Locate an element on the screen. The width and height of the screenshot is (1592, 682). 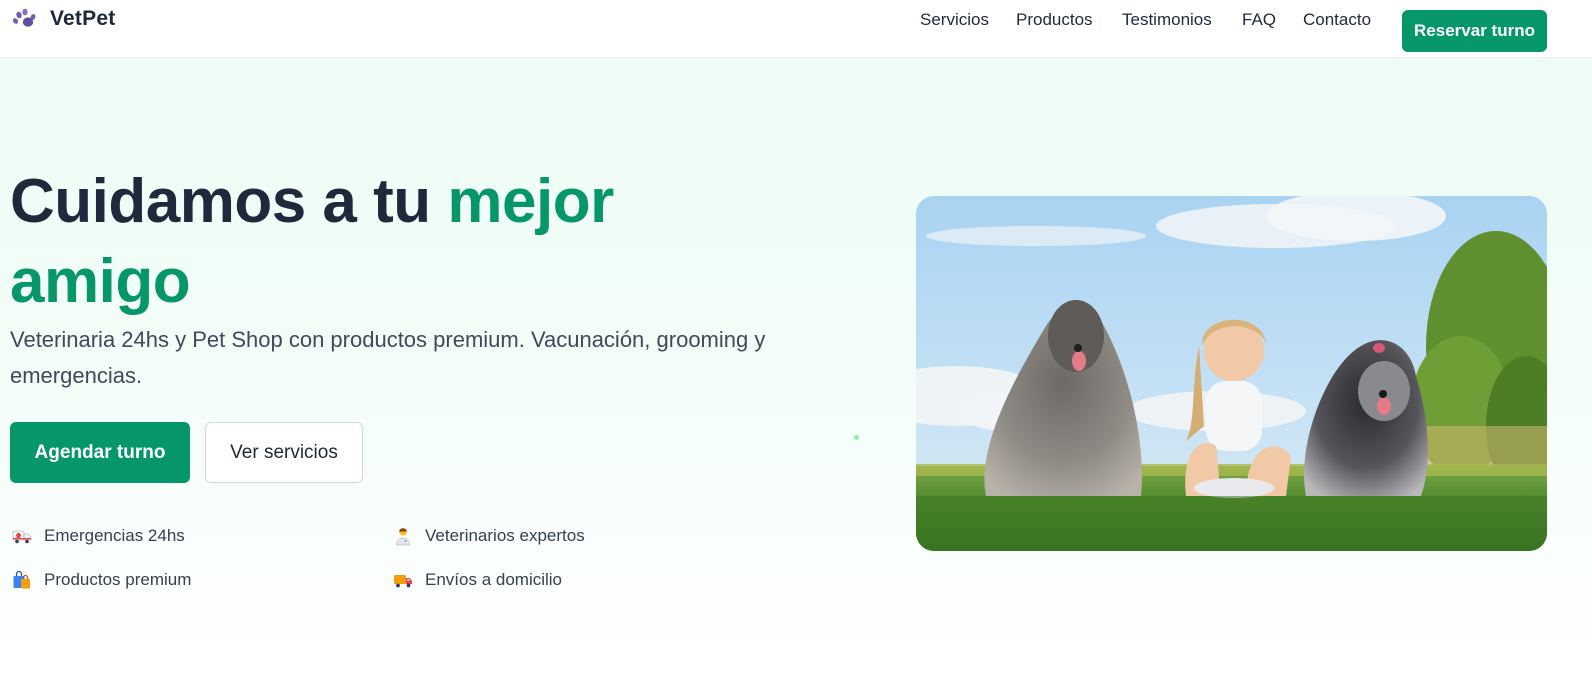
paw-icon is located at coordinates (24, 17).